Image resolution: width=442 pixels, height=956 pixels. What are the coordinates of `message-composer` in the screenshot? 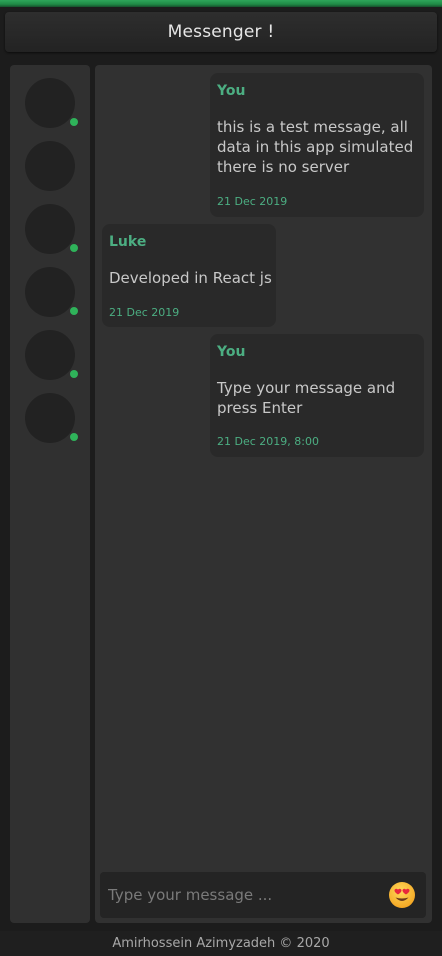 It's located at (263, 895).